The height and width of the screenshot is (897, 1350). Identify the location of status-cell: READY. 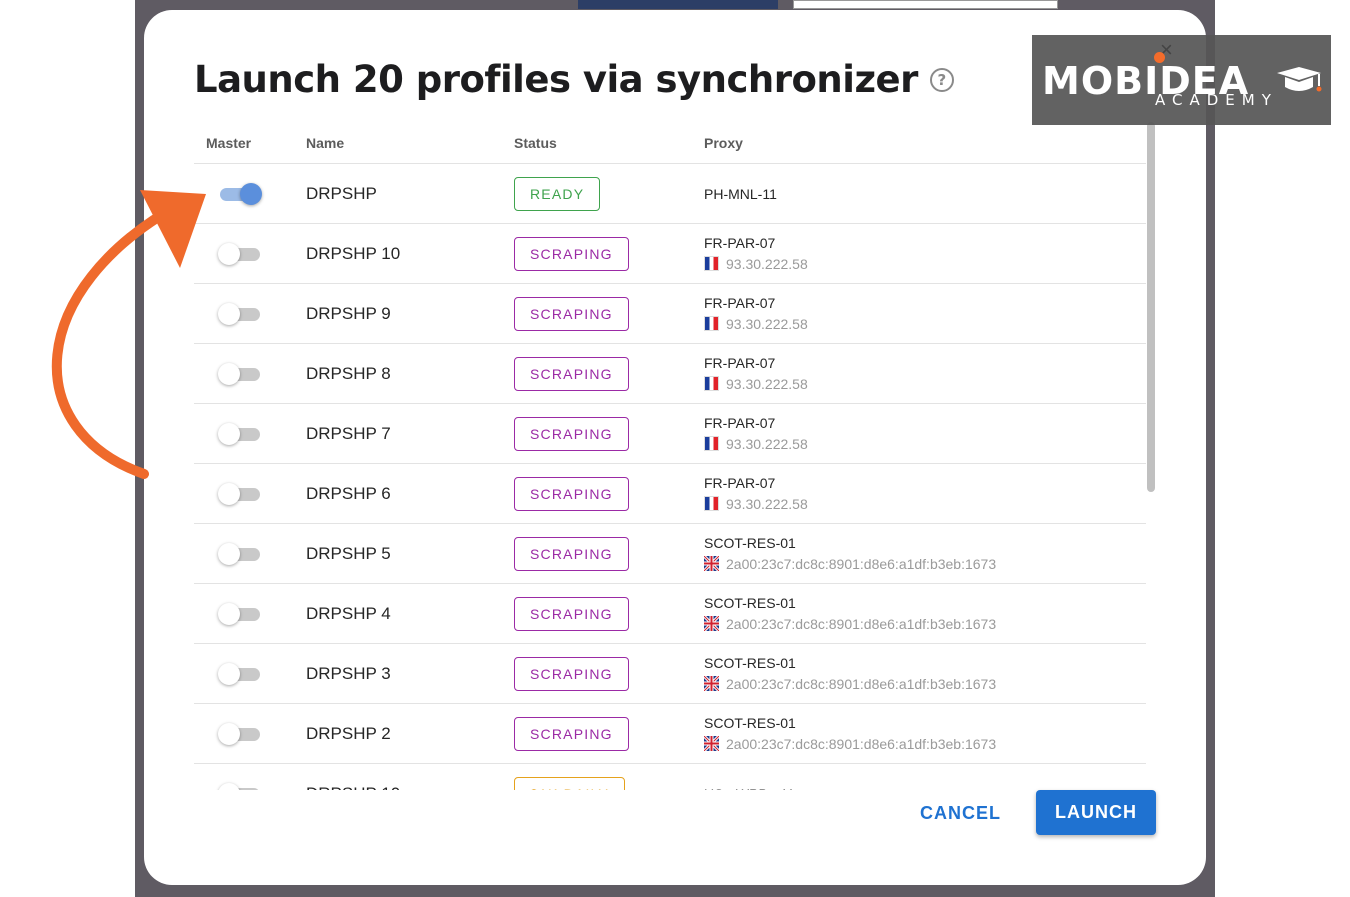
(609, 193).